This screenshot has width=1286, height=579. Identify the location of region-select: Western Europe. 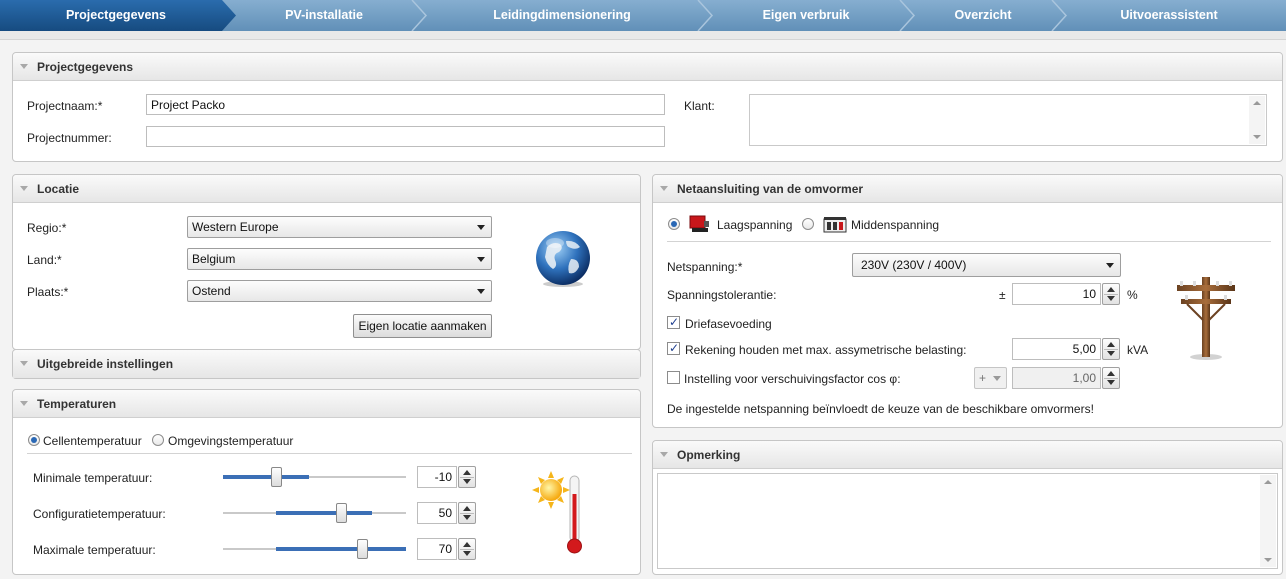
(339, 227).